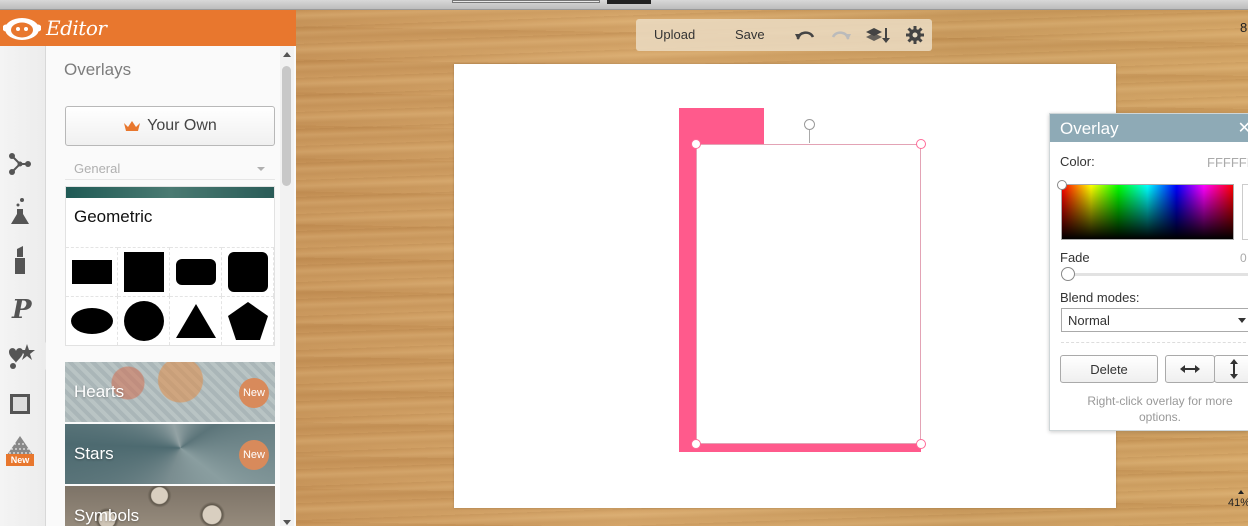 The height and width of the screenshot is (526, 1248). I want to click on your-own-button: Your Own, so click(170, 126).